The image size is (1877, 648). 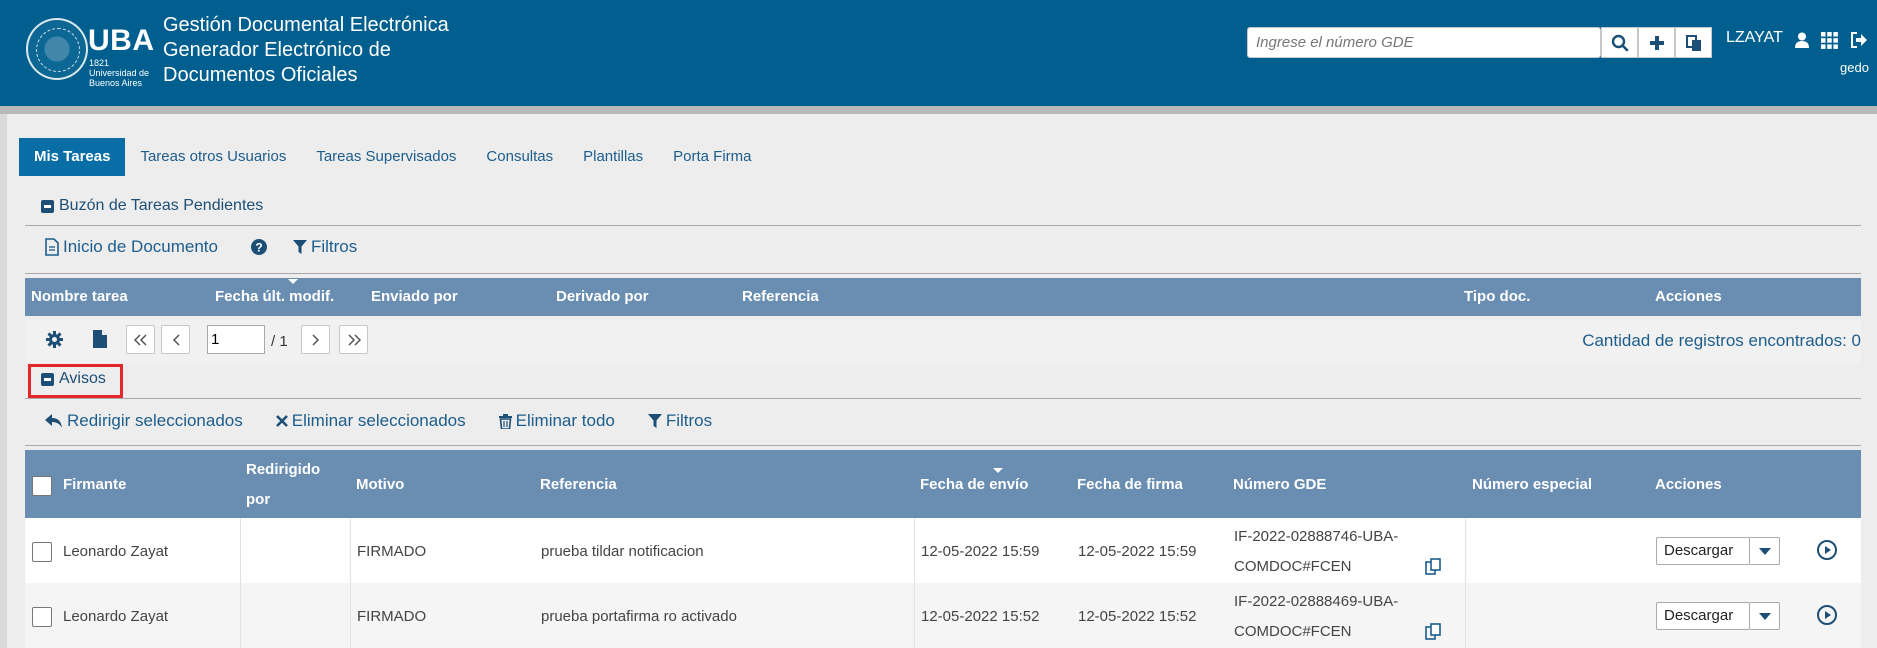 I want to click on plus-icon, so click(x=1656, y=42).